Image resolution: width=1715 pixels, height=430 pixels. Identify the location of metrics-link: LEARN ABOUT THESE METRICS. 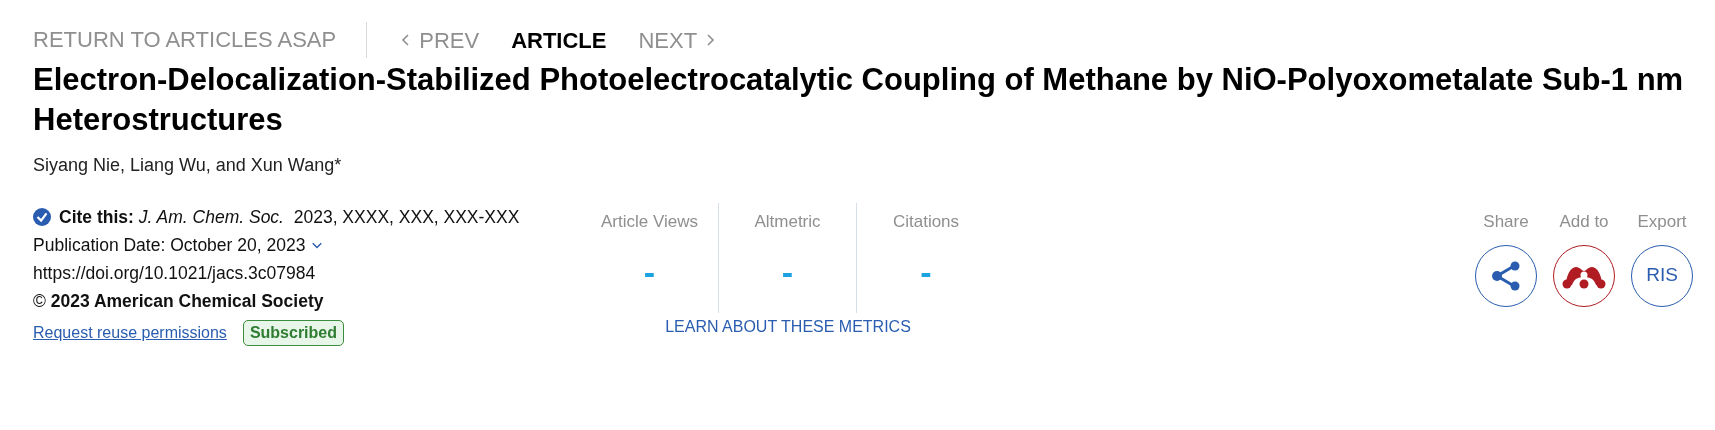
(788, 327).